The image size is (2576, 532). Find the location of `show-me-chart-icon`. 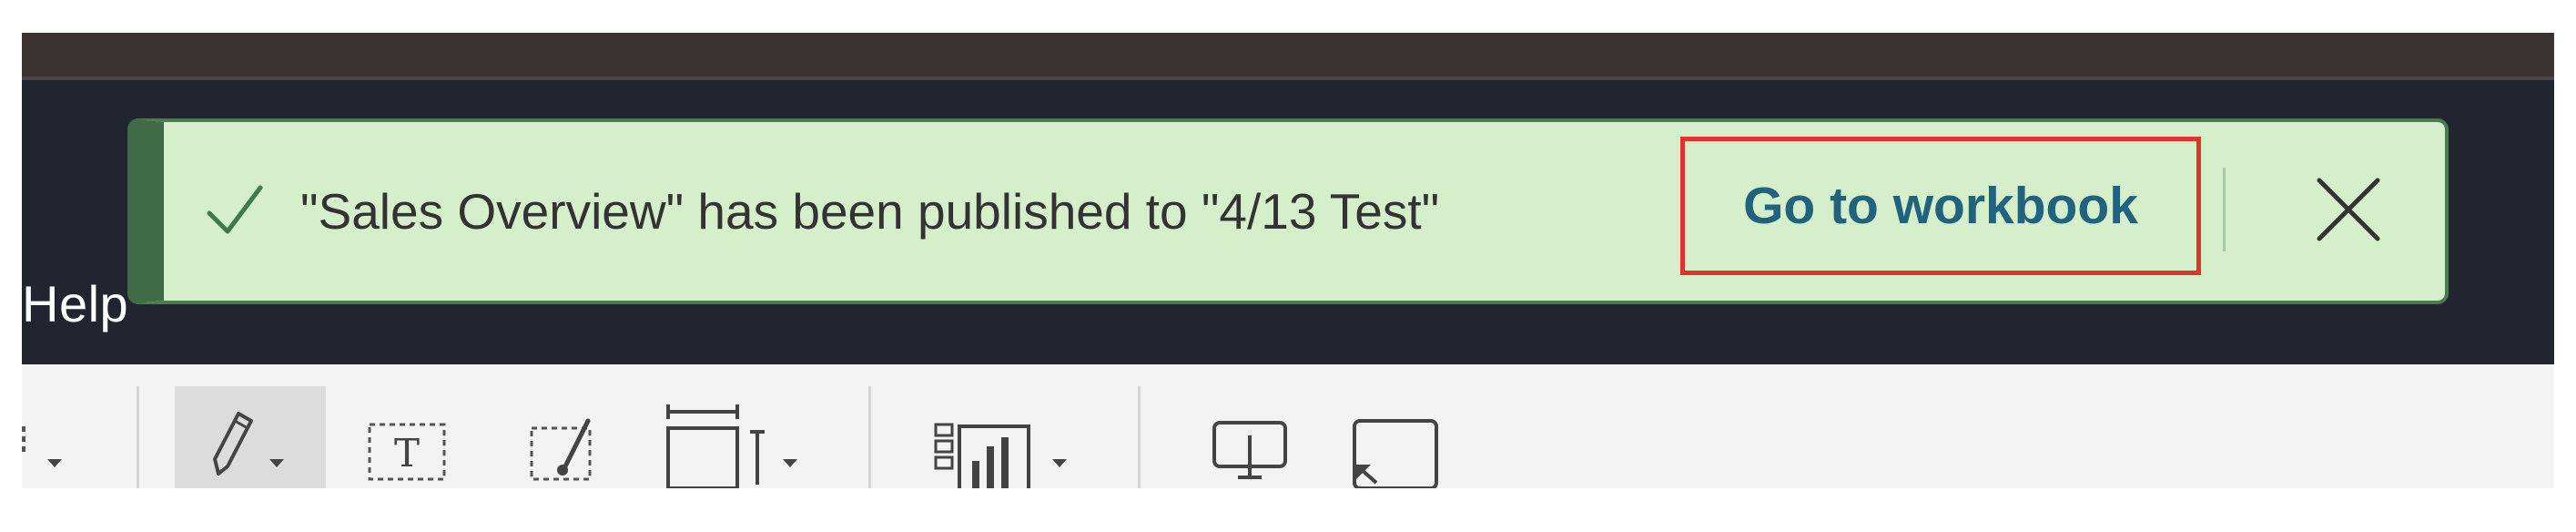

show-me-chart-icon is located at coordinates (1001, 455).